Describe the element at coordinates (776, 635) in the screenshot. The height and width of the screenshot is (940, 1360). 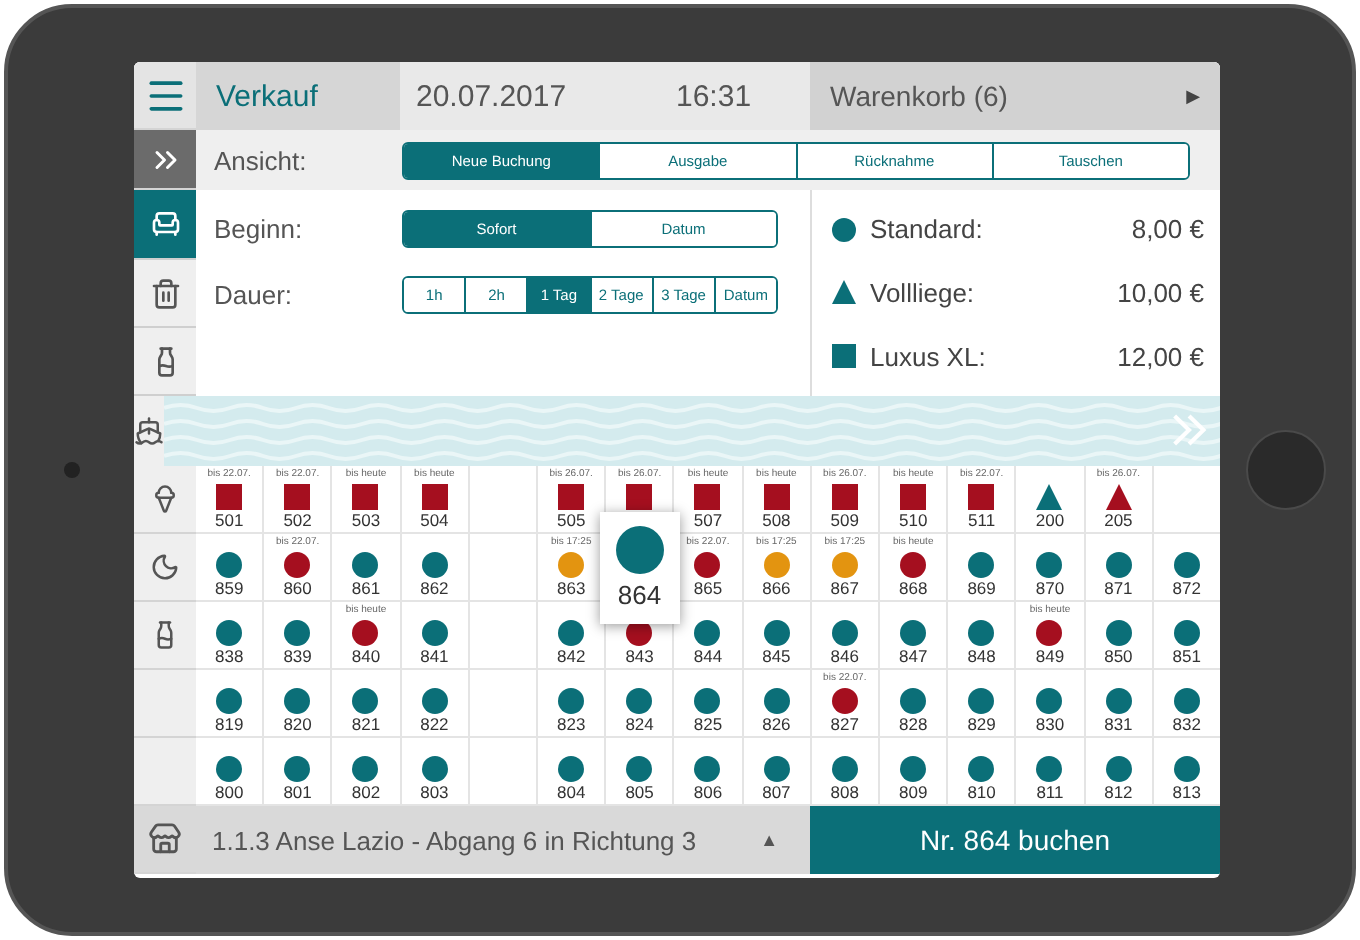
I see `spot-cell: 845` at that location.